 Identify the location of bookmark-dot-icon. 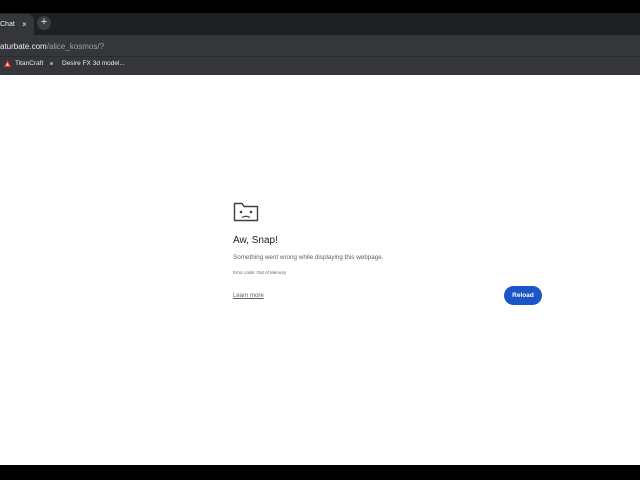
(51, 63).